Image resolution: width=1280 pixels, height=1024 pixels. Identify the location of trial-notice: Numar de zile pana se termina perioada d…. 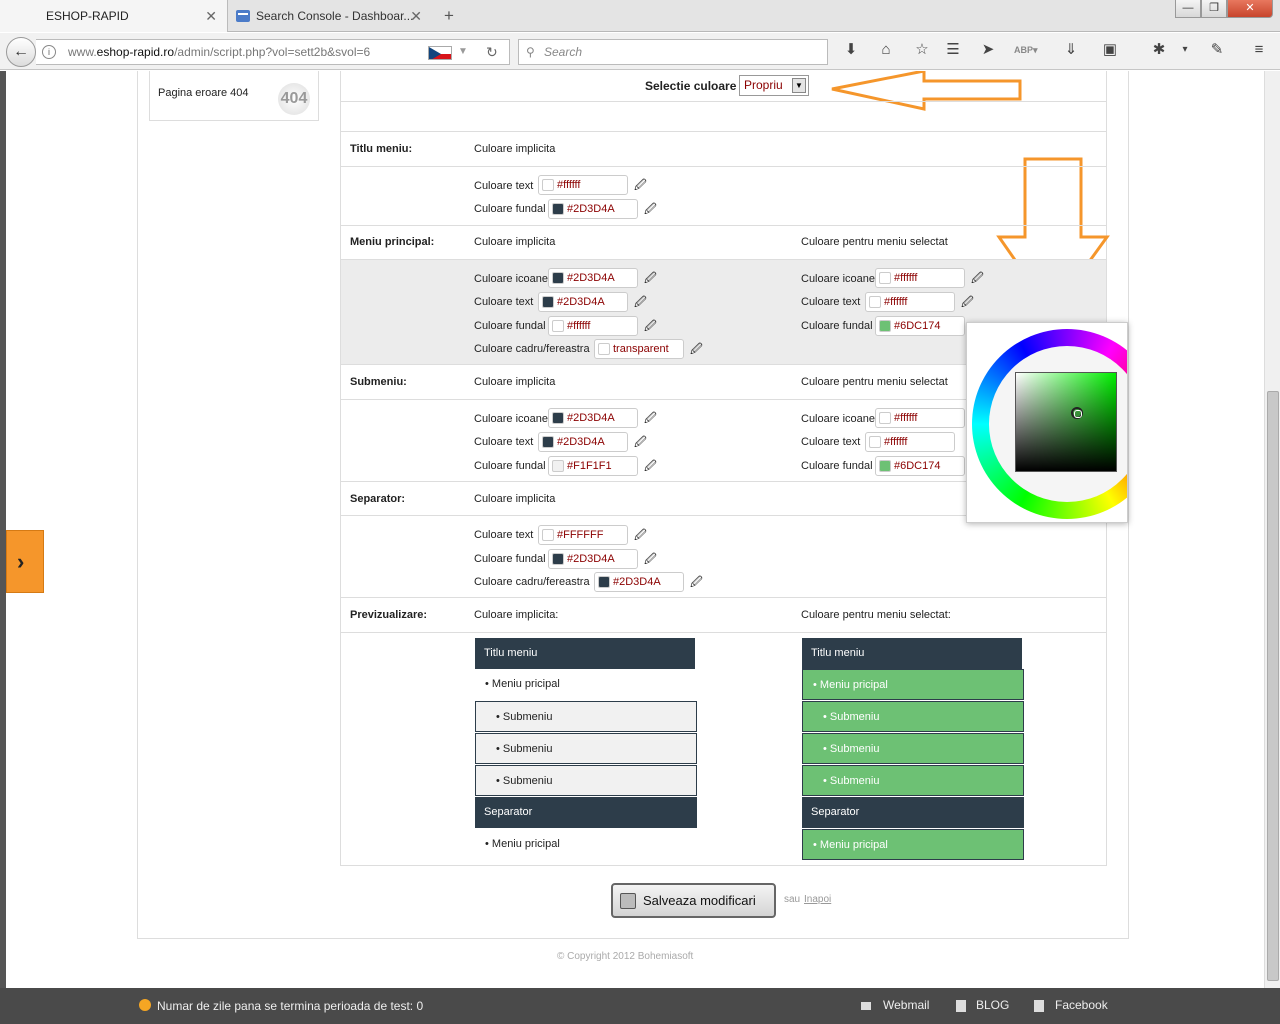
(290, 1006).